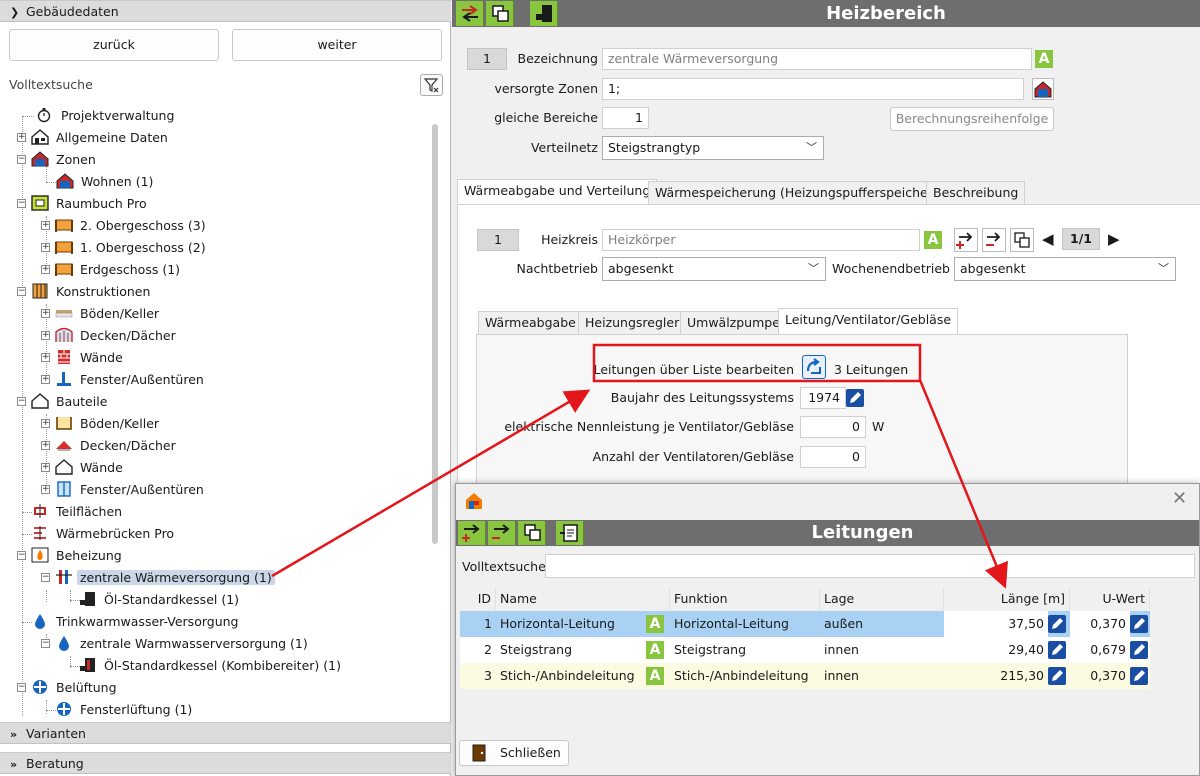 Image resolution: width=1200 pixels, height=776 pixels. What do you see at coordinates (833, 457) in the screenshot?
I see `anzahl-ventilatoren-input: 0` at bounding box center [833, 457].